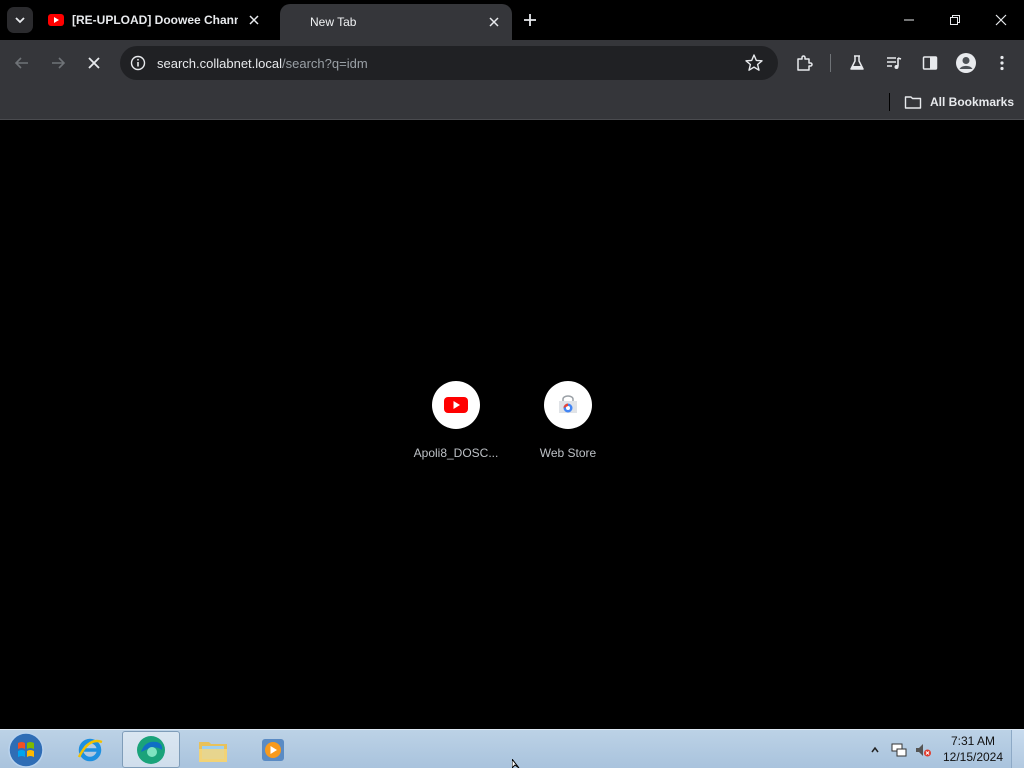  I want to click on tab-youtube: [RE-UPLOAD] Doowee Channel, so click(156, 20).